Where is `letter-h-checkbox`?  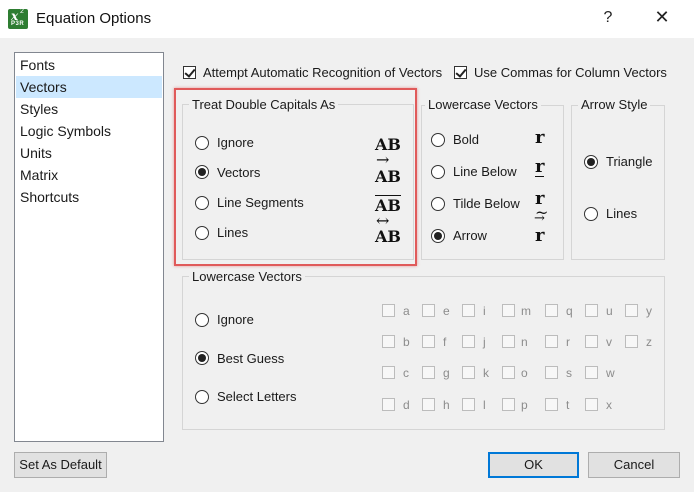 letter-h-checkbox is located at coordinates (428, 404).